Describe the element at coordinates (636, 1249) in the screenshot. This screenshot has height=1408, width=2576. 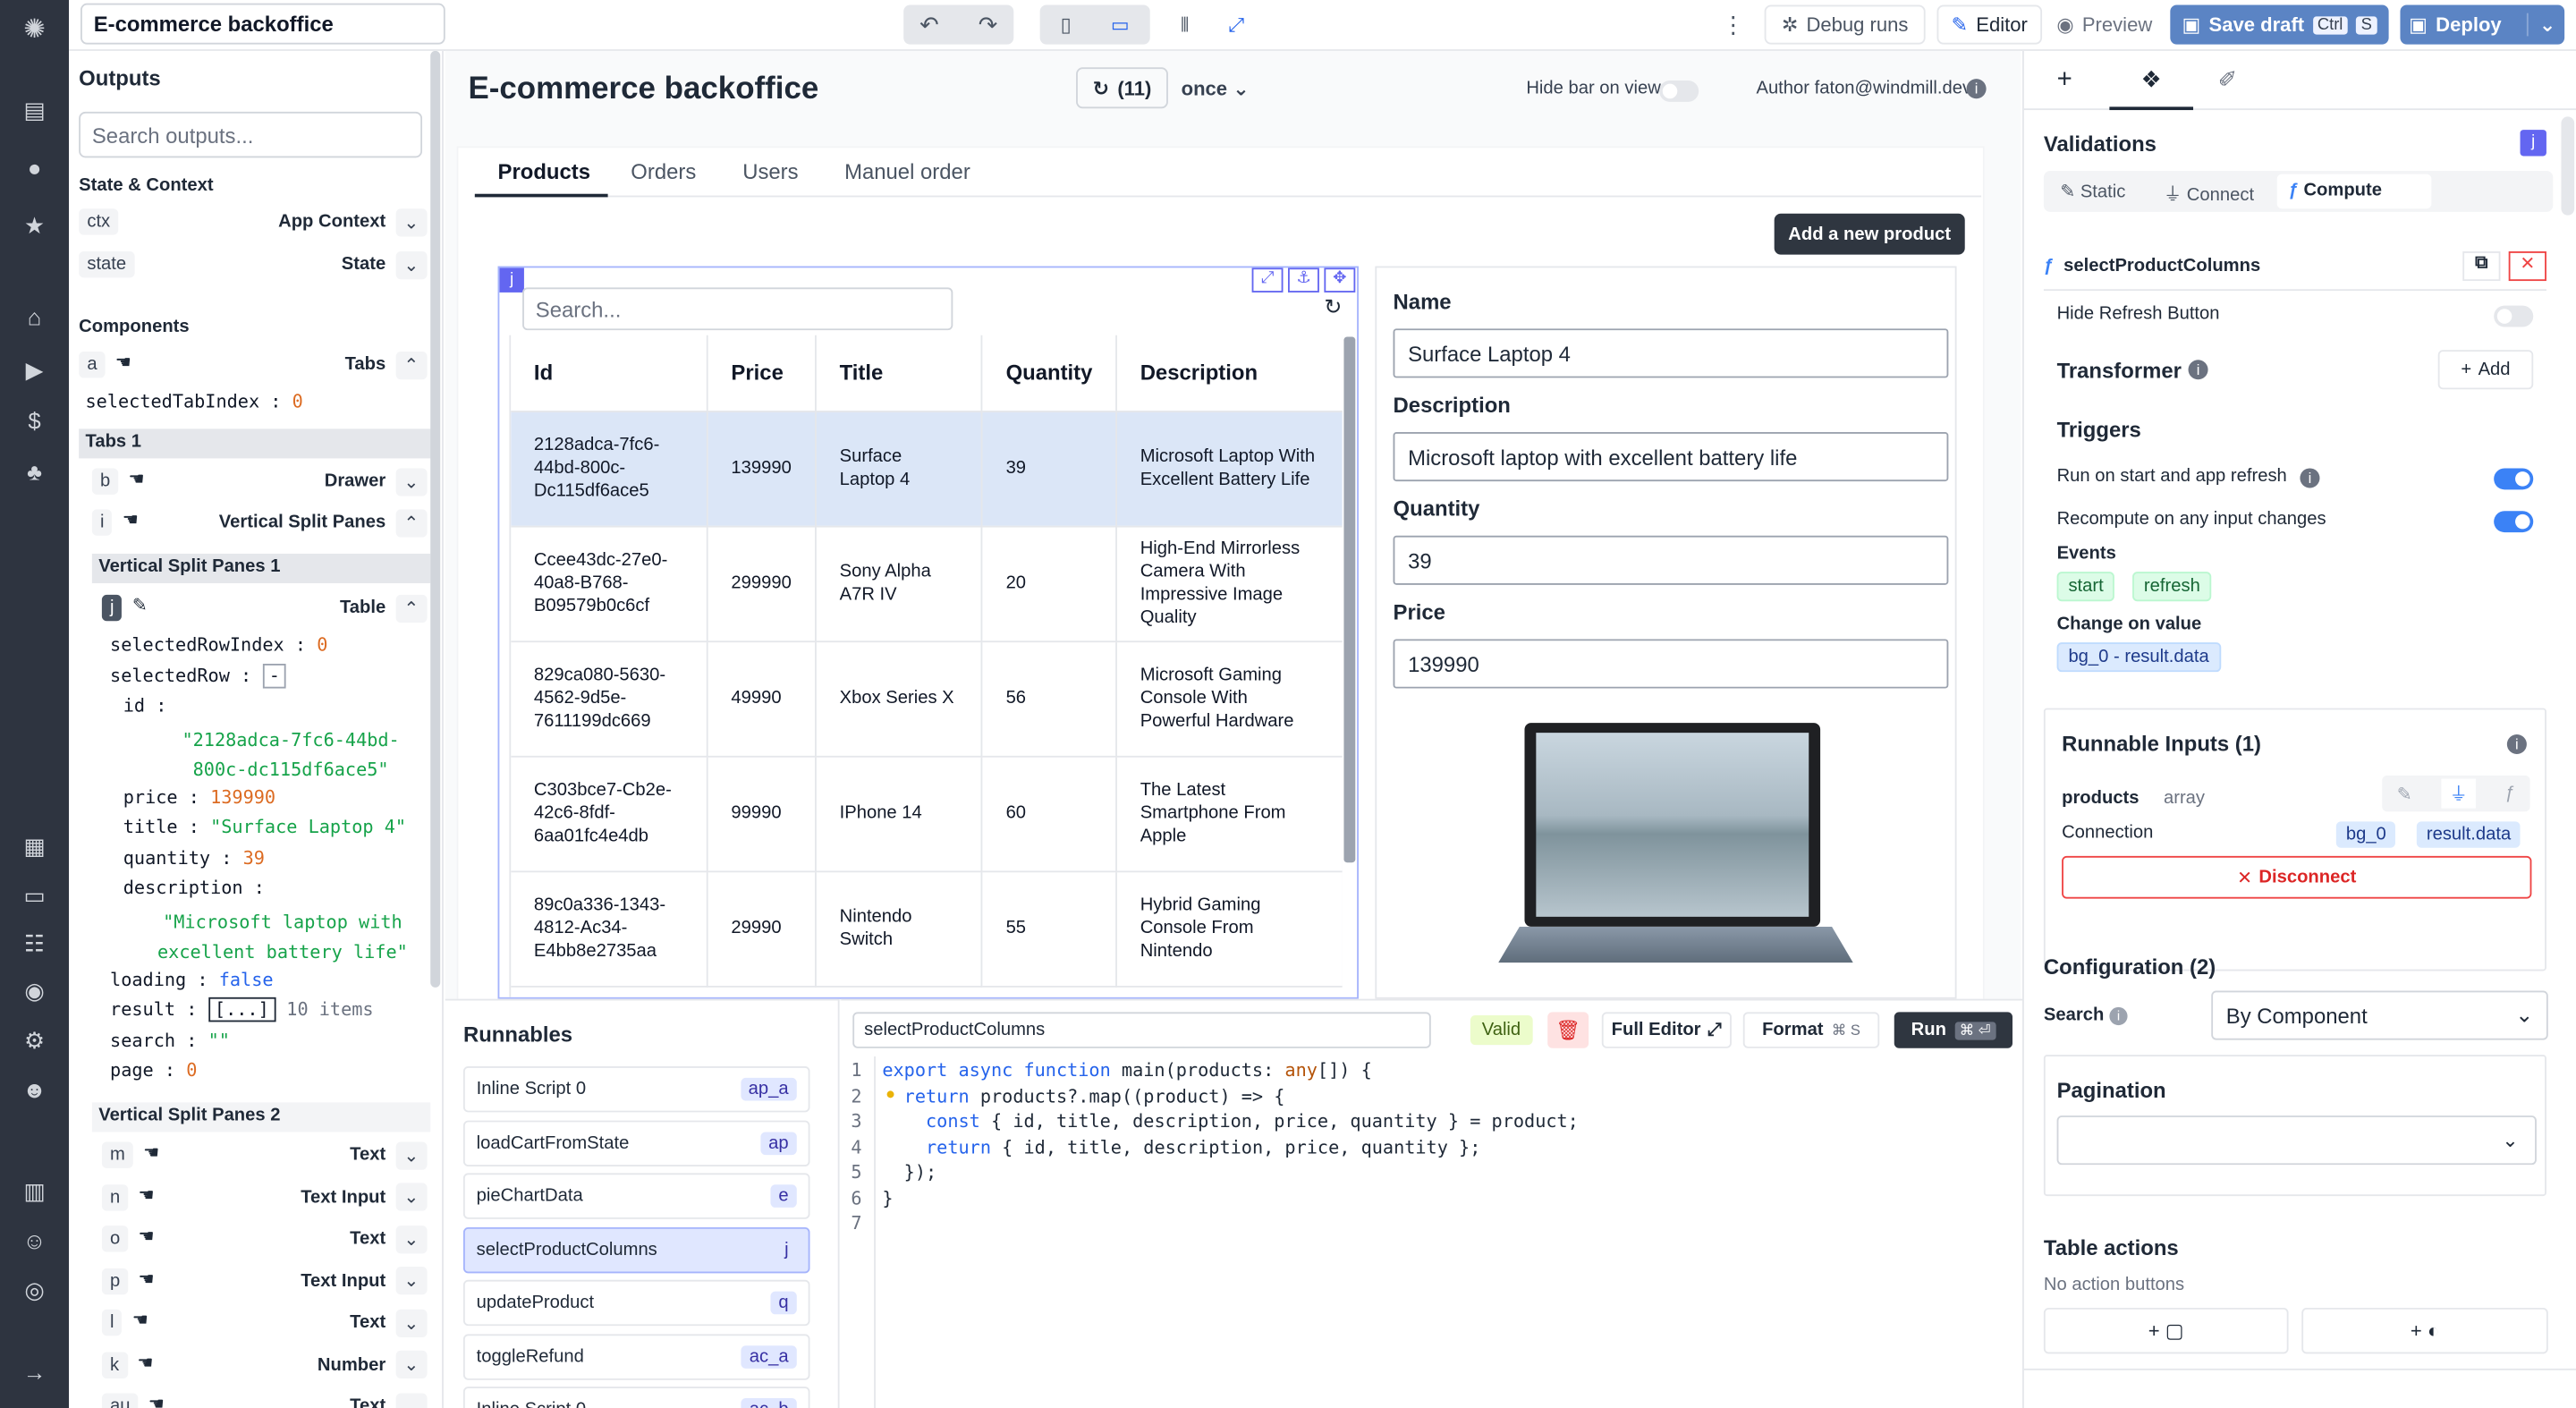
I see `runnable-item: selectProductColumns j` at that location.